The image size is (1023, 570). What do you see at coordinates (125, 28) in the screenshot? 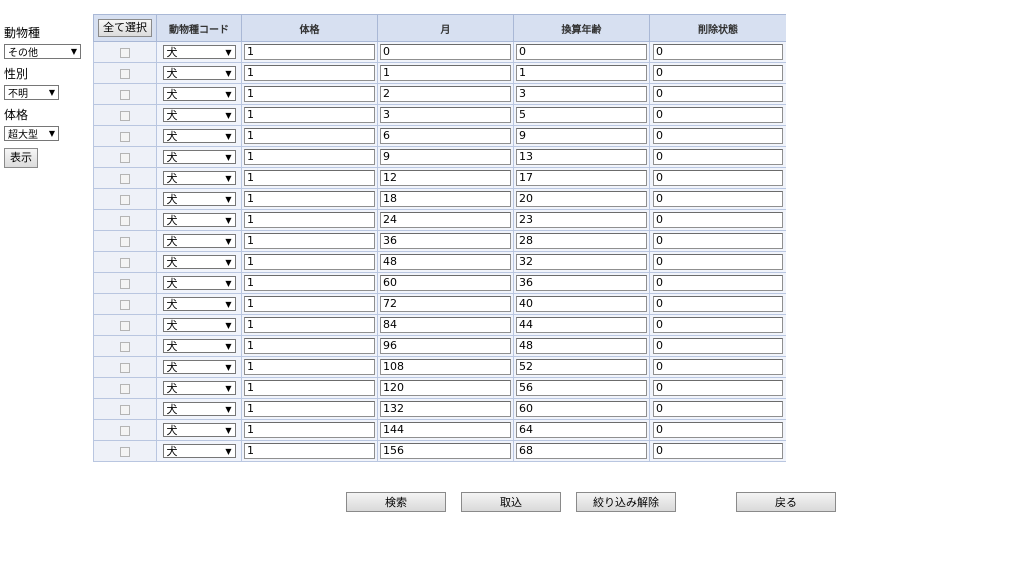
I see `select-all-button: 全て選択` at bounding box center [125, 28].